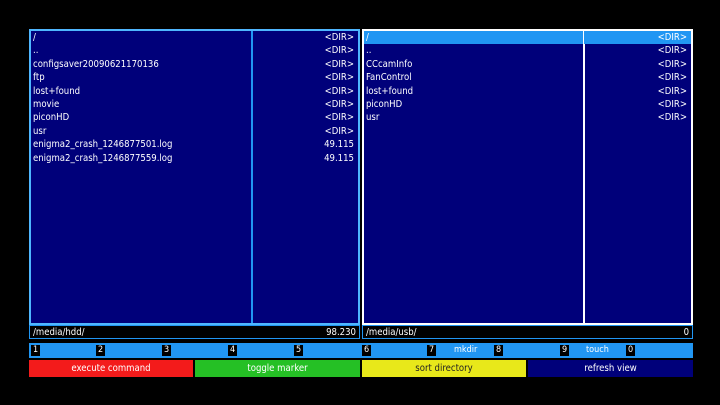 This screenshot has width=720, height=405. I want to click on key-4: 4, so click(233, 350).